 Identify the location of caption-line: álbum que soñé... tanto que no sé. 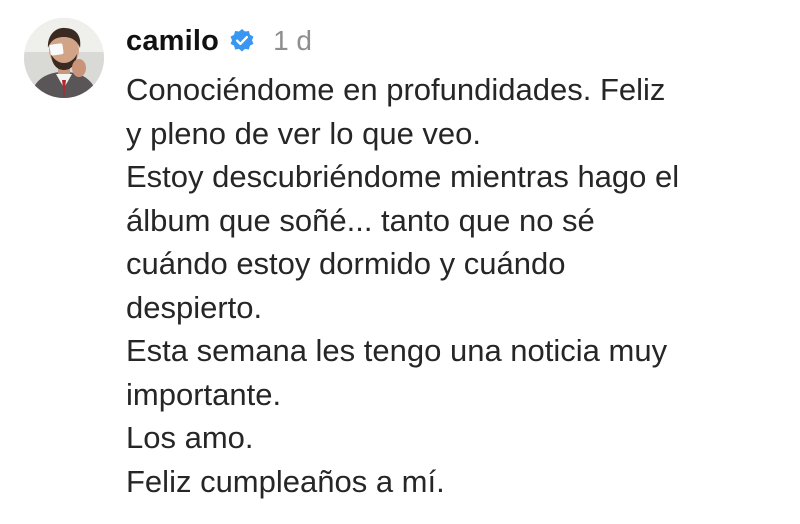
(360, 220).